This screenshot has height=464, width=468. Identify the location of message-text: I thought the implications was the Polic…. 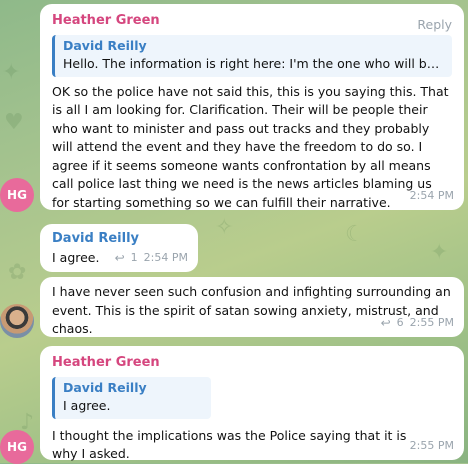
(229, 444).